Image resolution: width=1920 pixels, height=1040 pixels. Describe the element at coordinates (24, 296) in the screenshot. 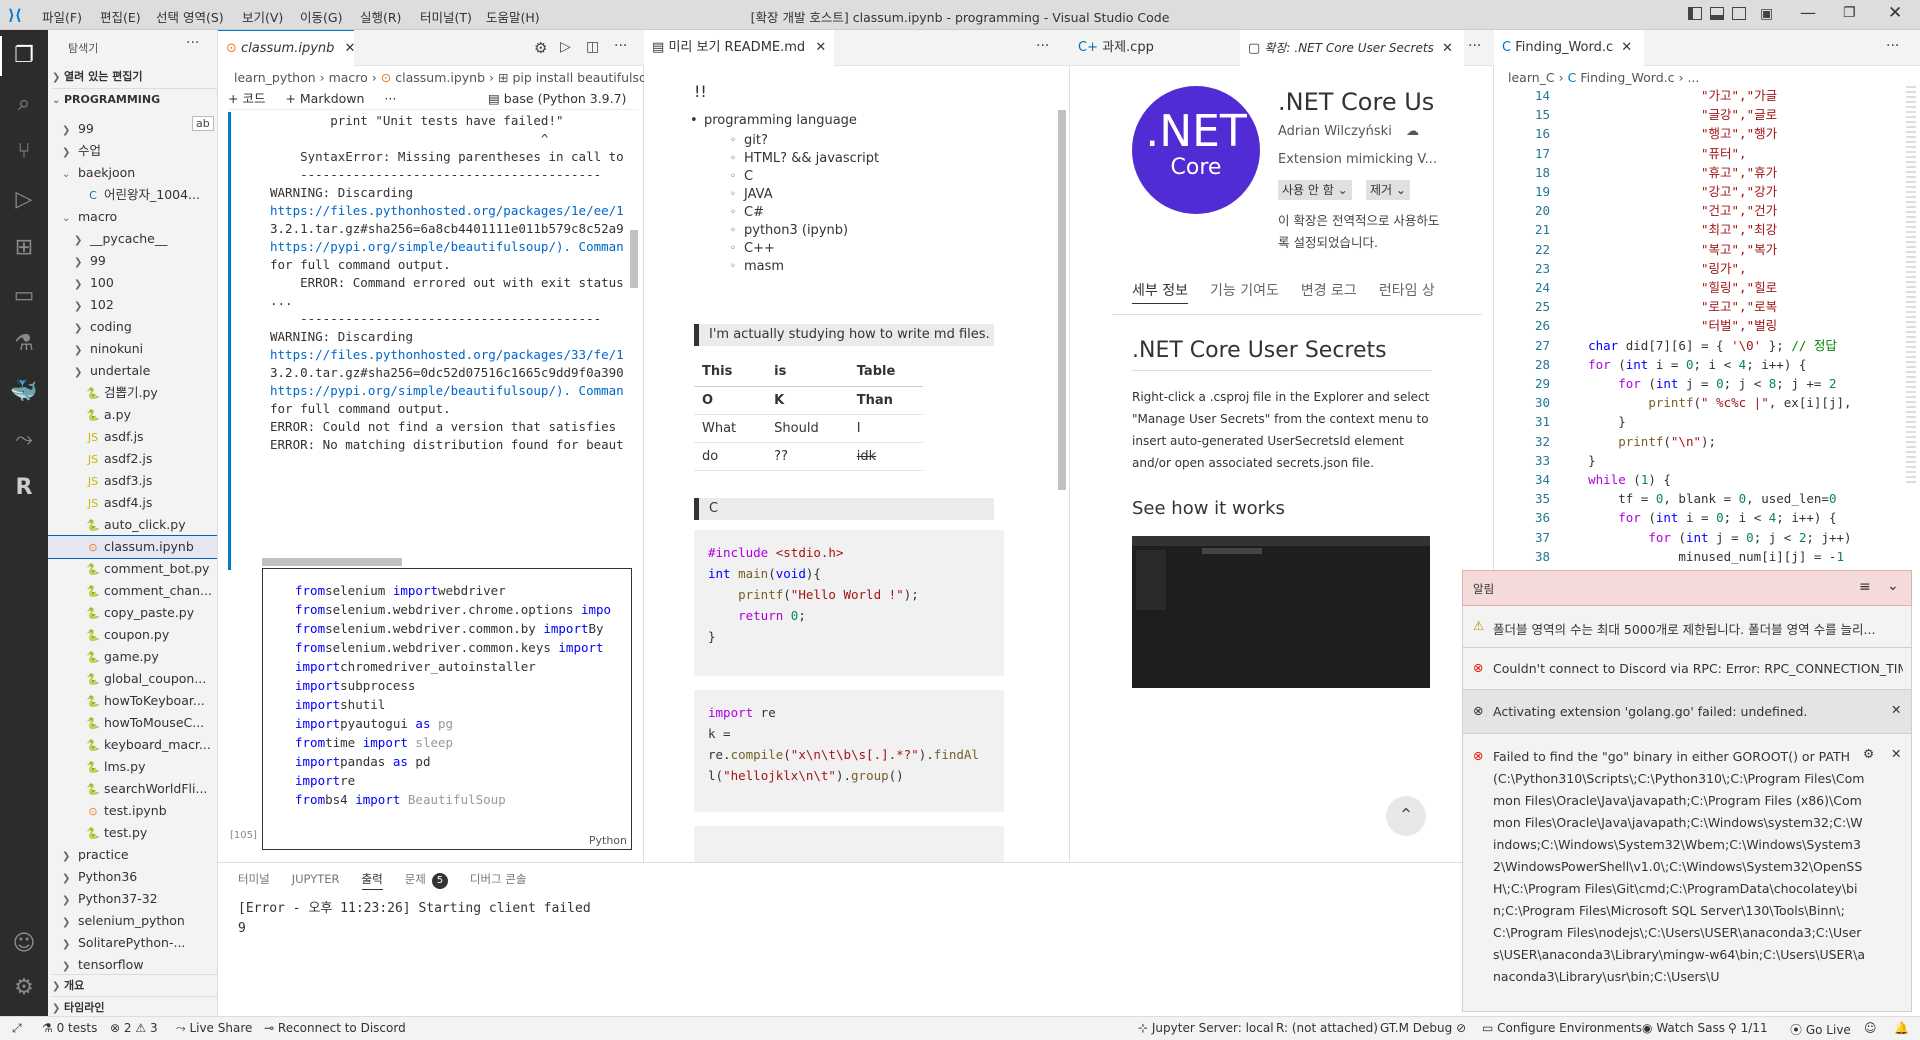

I see `remote-explorer-icon: ▭` at that location.